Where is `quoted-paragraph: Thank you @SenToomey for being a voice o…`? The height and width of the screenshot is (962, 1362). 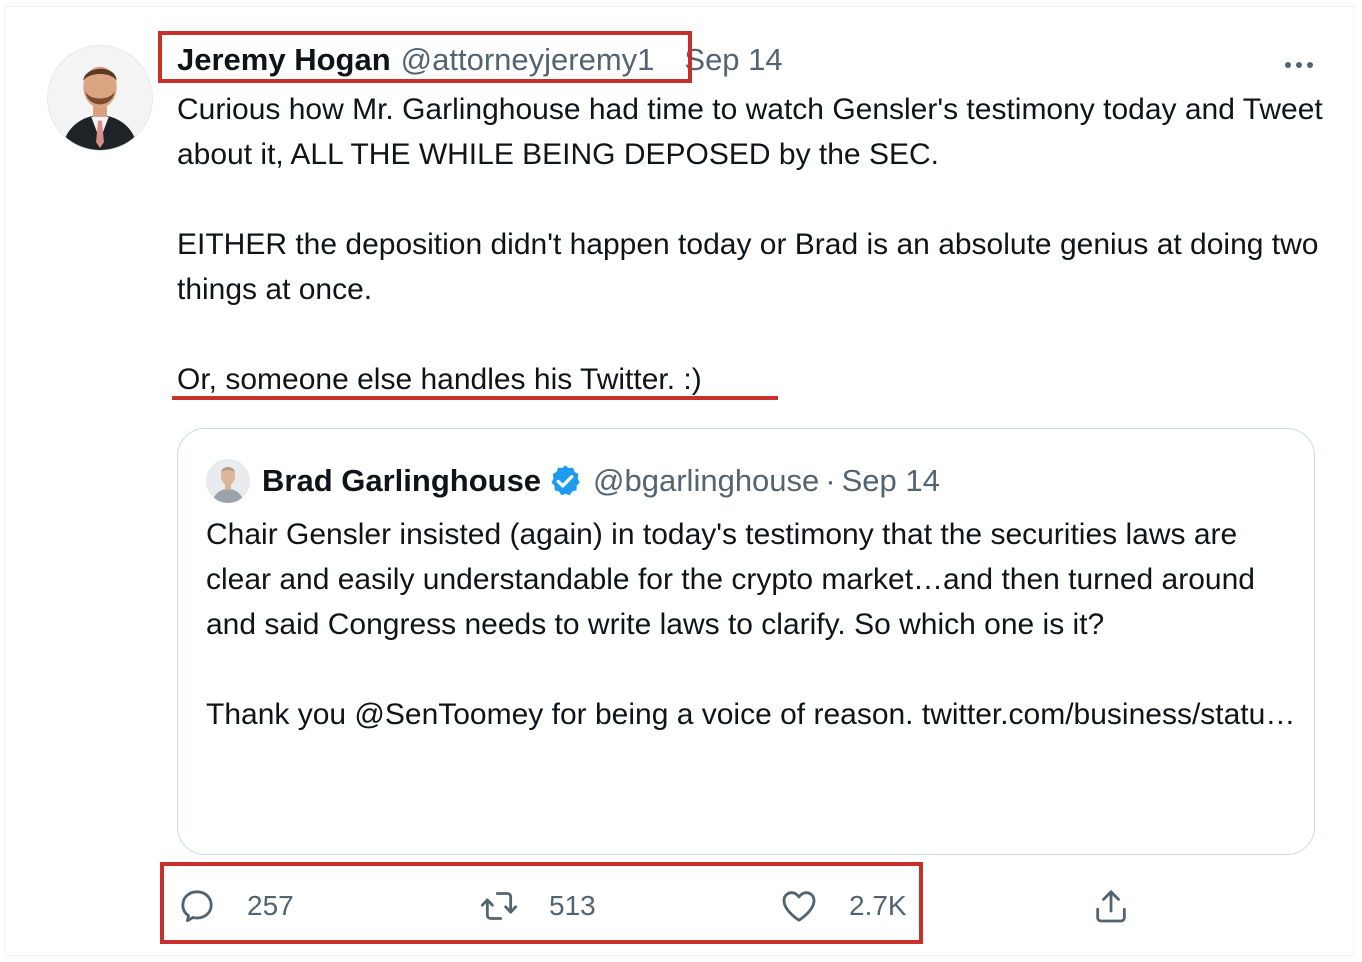 quoted-paragraph: Thank you @SenToomey for being a voice o… is located at coordinates (751, 714).